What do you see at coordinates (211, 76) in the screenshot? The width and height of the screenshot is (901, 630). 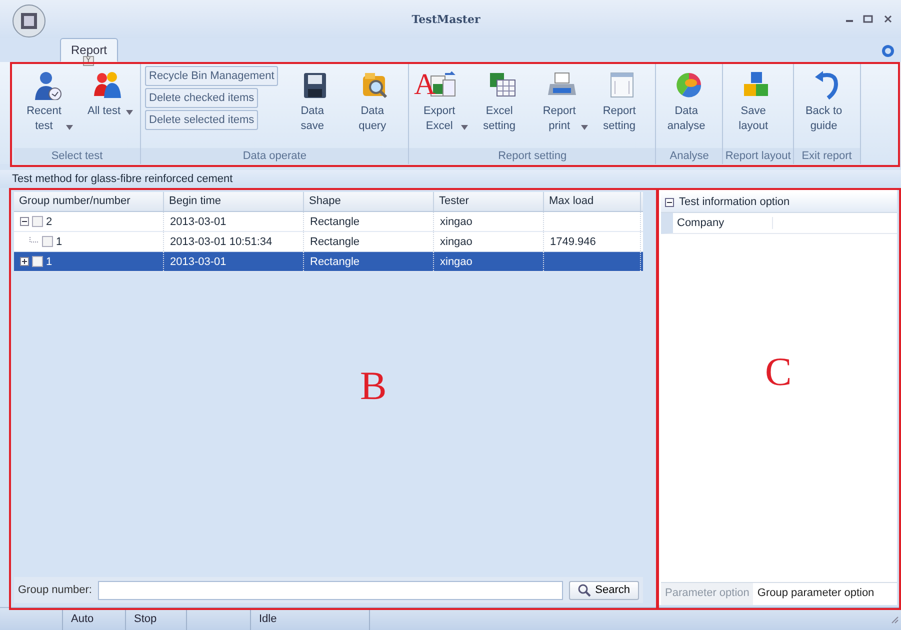 I see `ribbon-button: Recycle Bin Management` at bounding box center [211, 76].